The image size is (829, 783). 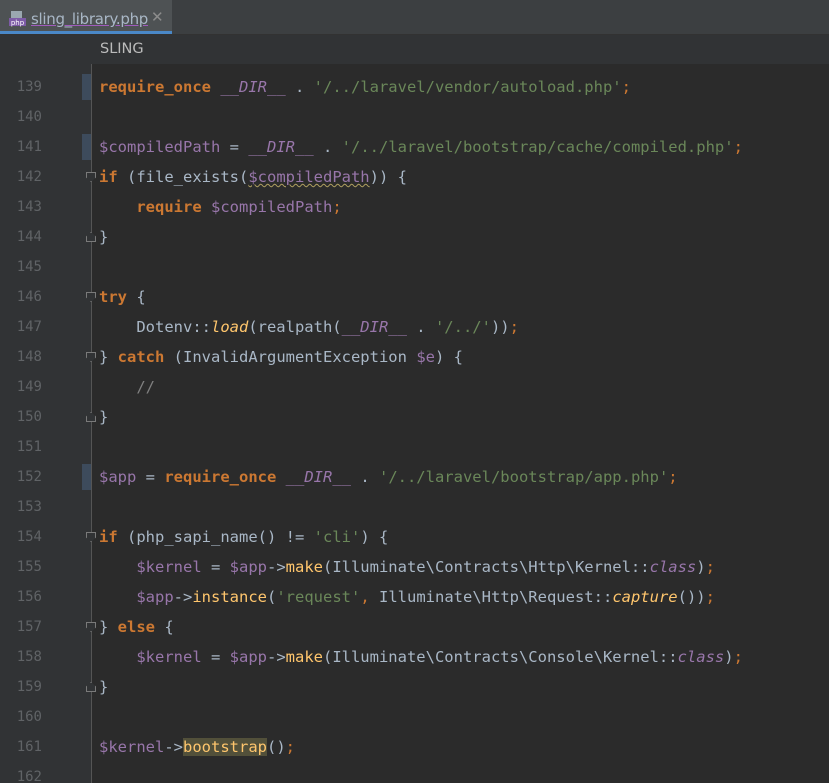 What do you see at coordinates (122, 49) in the screenshot?
I see `breadcrumb-item: SLING` at bounding box center [122, 49].